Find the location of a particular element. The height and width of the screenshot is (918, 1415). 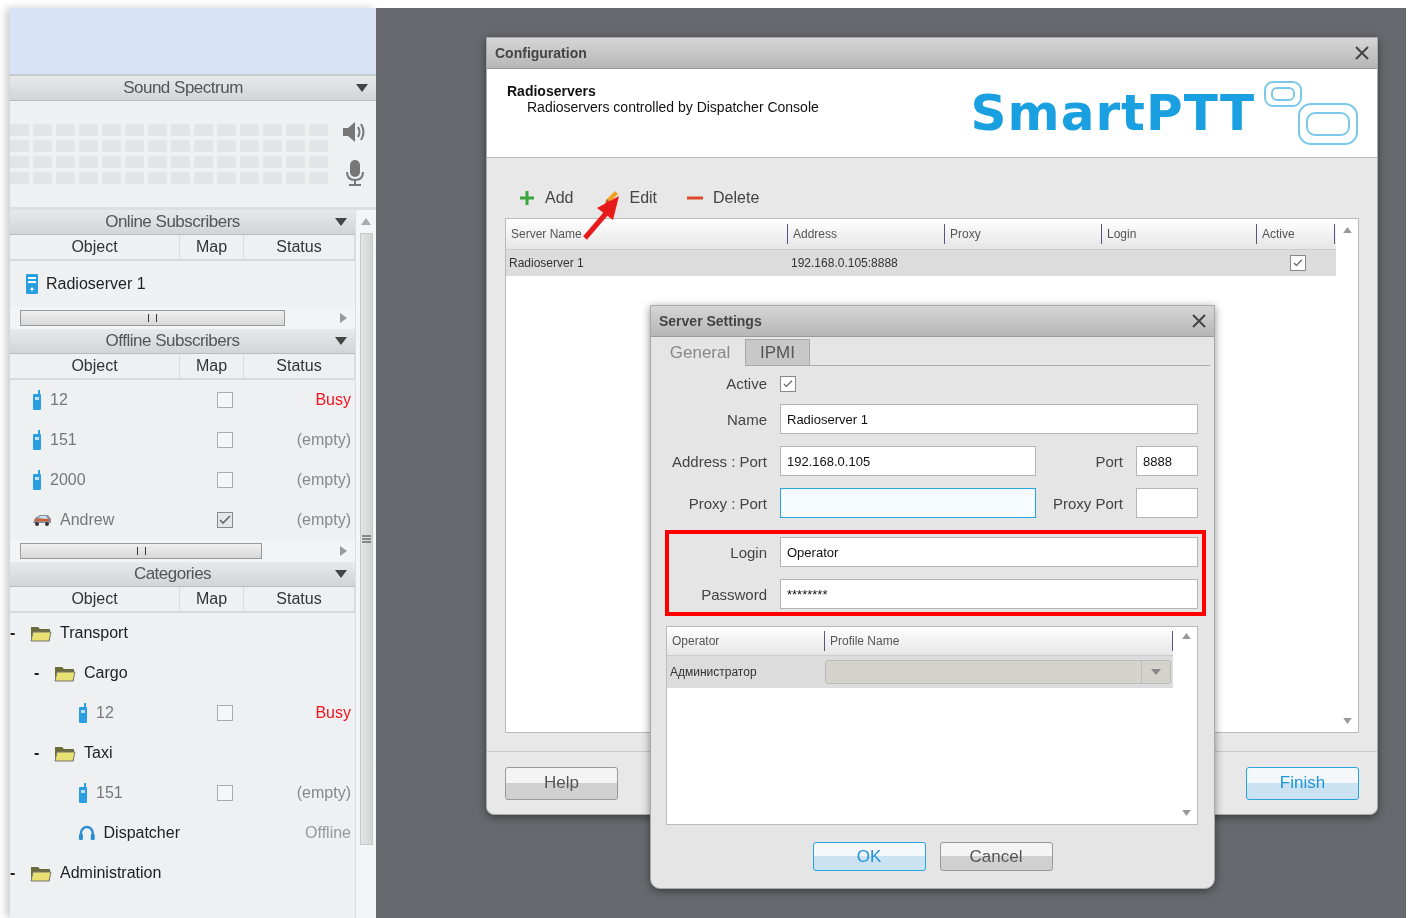

toolbar-button: Delete is located at coordinates (723, 198).